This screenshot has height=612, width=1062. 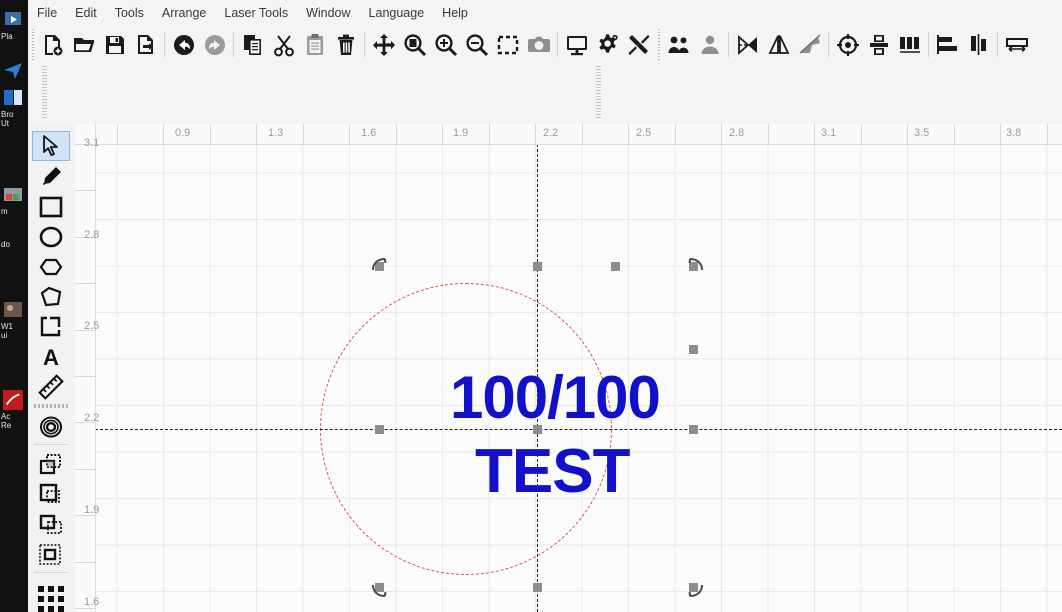 I want to click on zoom-out-icon, so click(x=476, y=44).